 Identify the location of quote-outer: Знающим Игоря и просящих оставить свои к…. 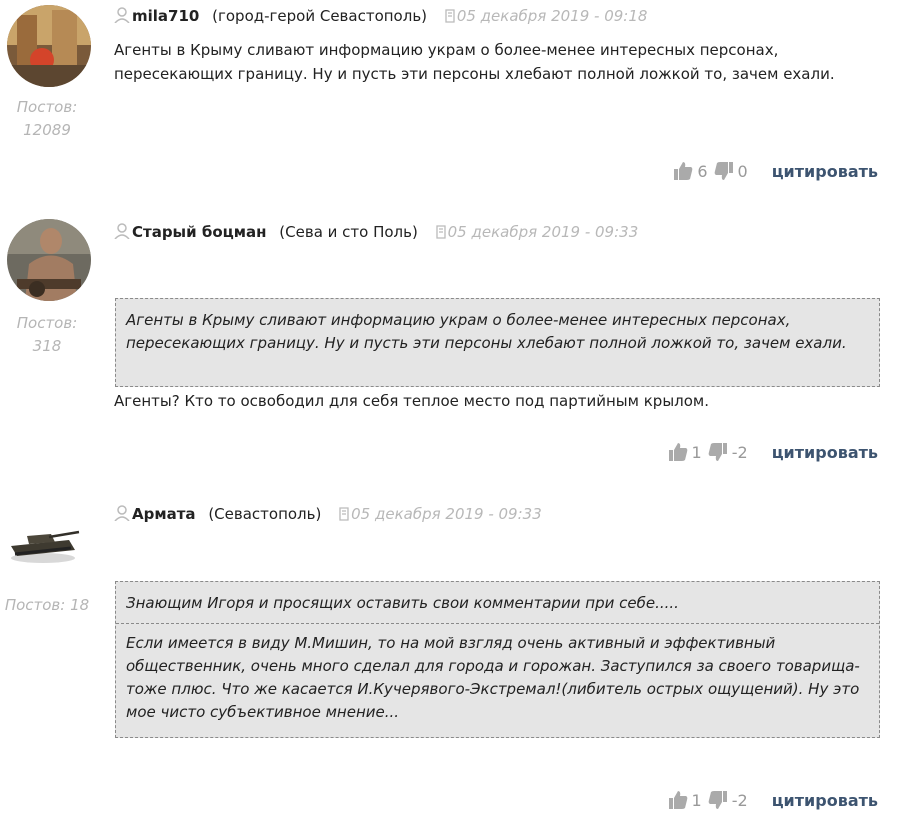
(402, 603).